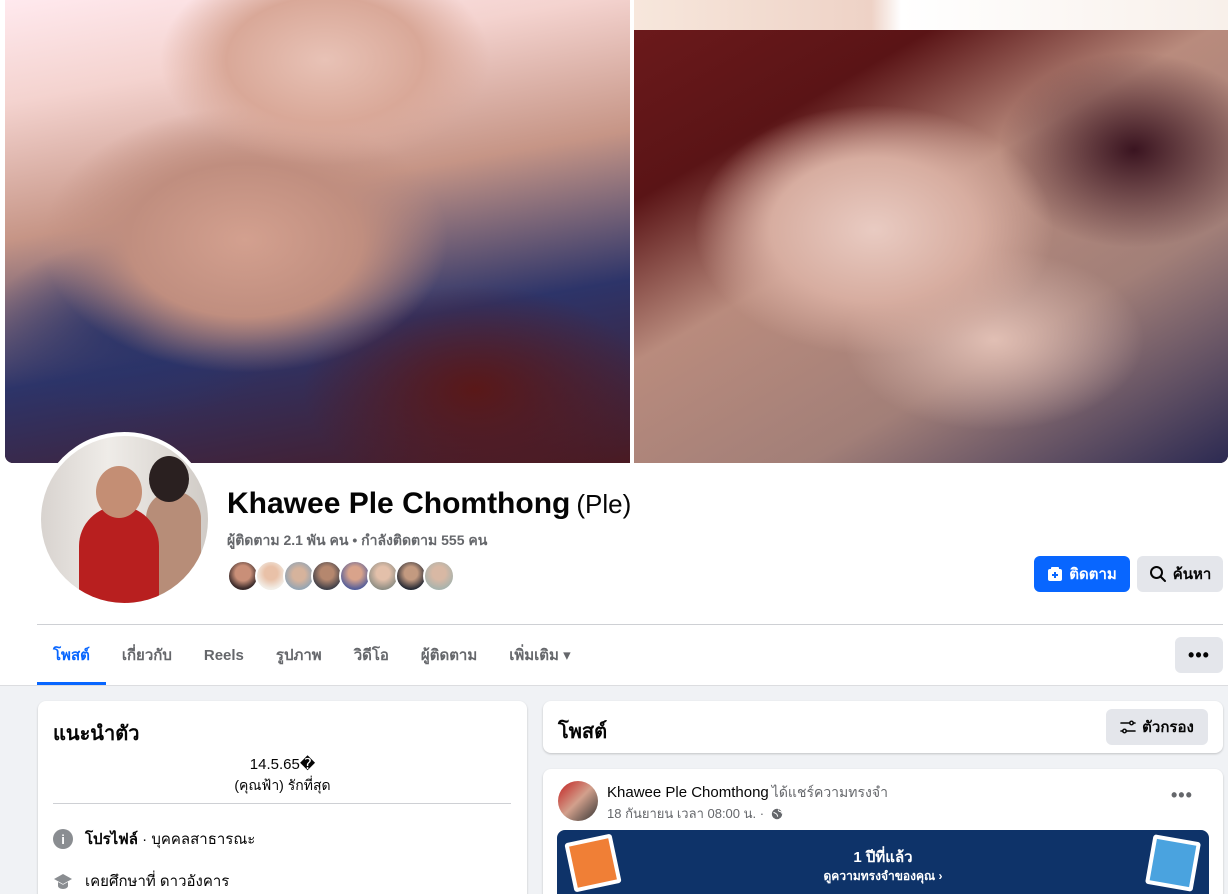 Image resolution: width=1228 pixels, height=894 pixels. I want to click on tab-reels: Reels, so click(224, 655).